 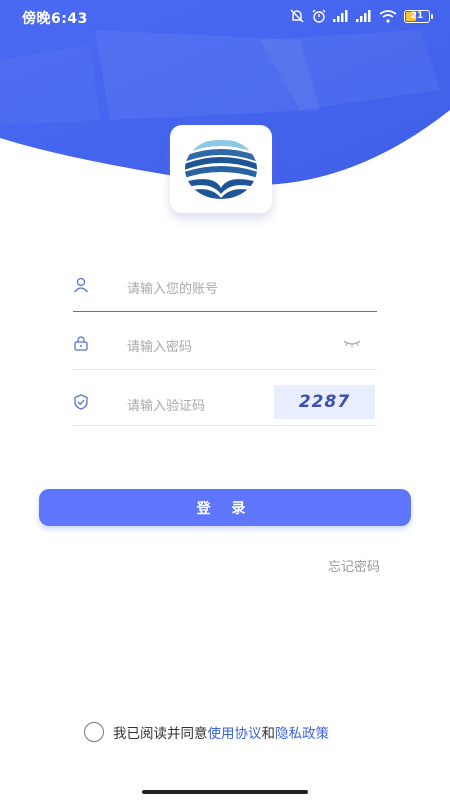 What do you see at coordinates (159, 345) in the screenshot?
I see `password-input: 请输入密码` at bounding box center [159, 345].